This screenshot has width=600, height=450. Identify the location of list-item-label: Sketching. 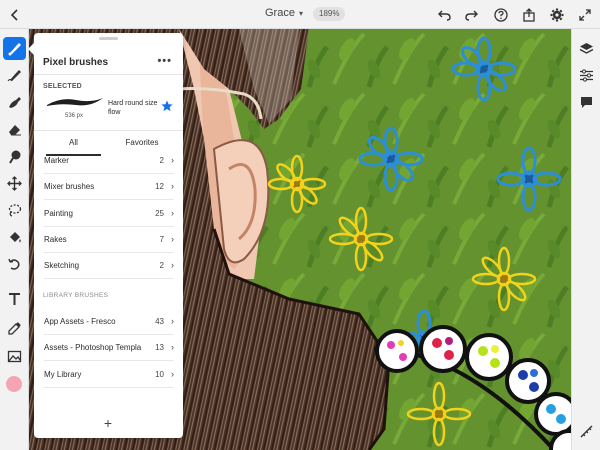
(62, 265).